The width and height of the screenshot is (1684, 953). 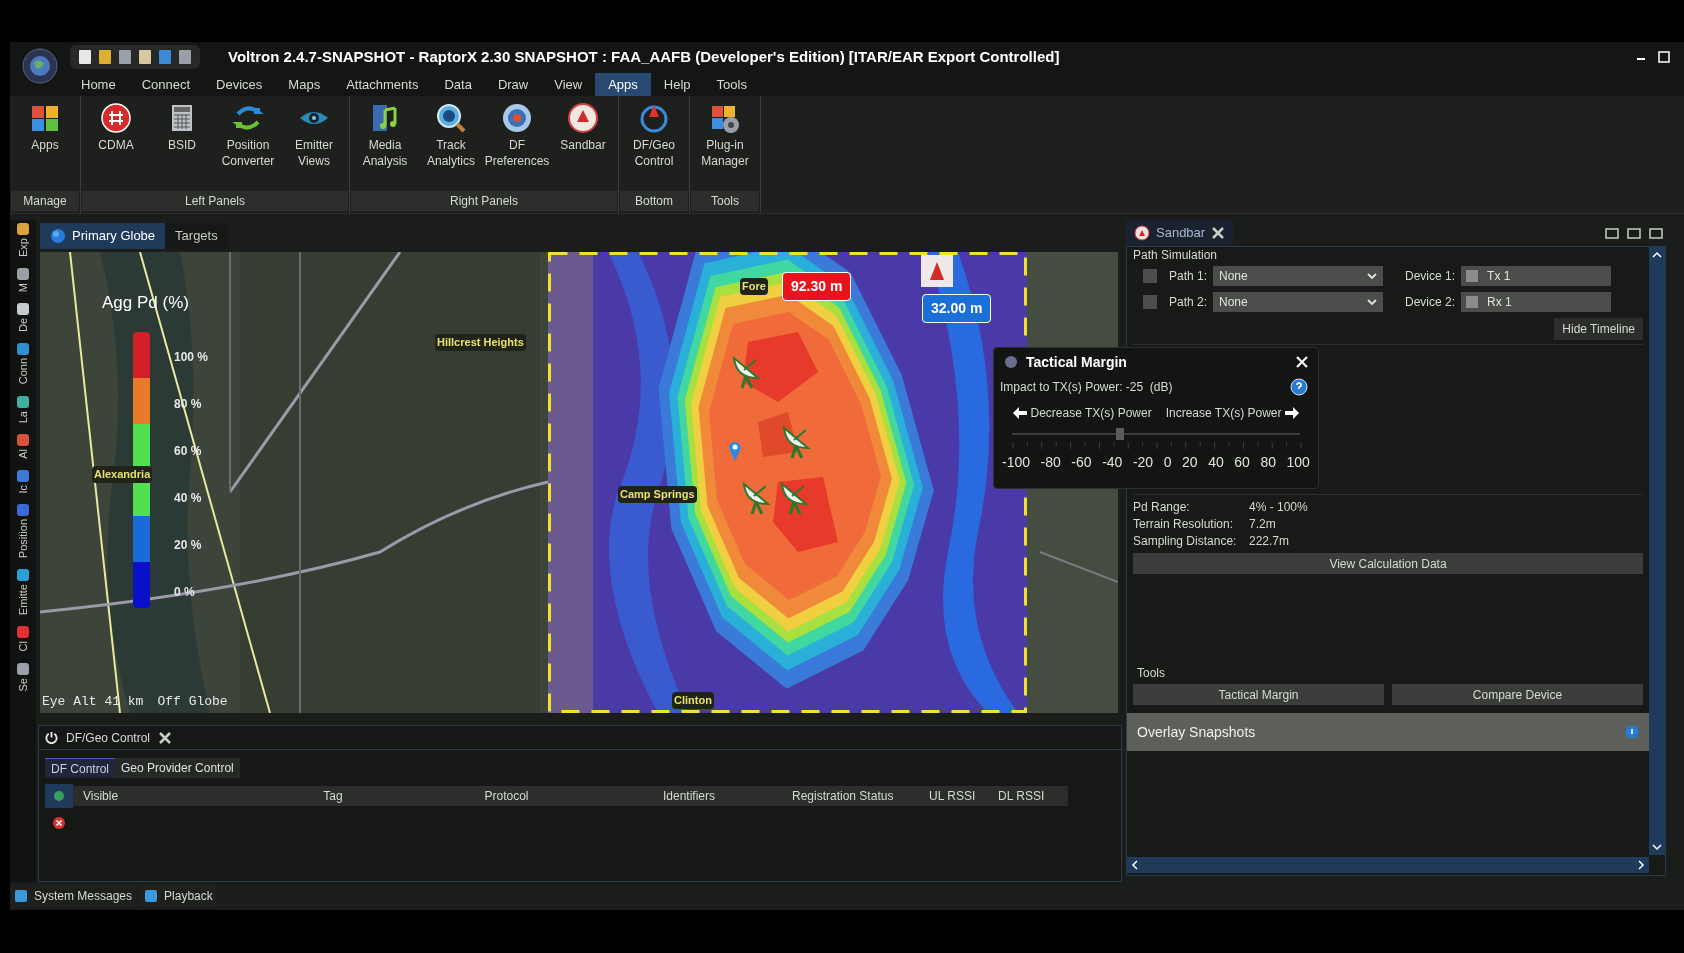 I want to click on column-header: Registration Status, so click(x=843, y=796).